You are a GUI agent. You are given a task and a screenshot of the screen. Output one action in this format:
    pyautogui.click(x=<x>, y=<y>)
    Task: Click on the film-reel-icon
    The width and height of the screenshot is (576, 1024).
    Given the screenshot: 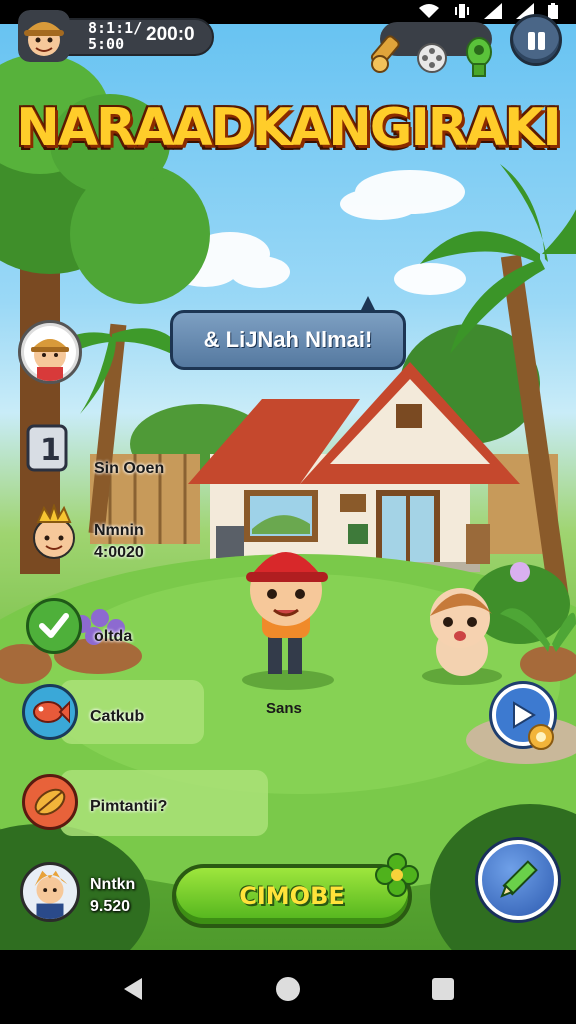 What is the action you would take?
    pyautogui.click(x=432, y=58)
    